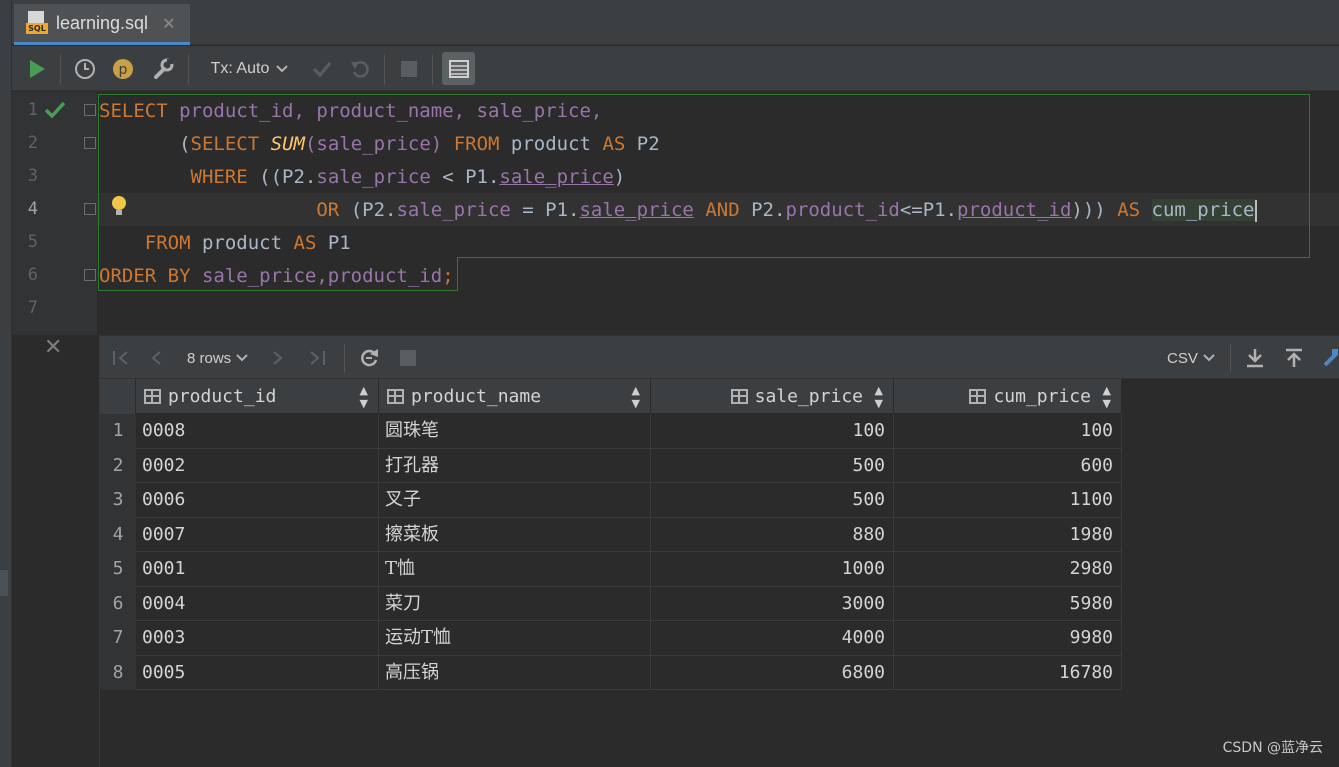 The width and height of the screenshot is (1339, 767). What do you see at coordinates (772, 569) in the screenshot?
I see `cell-sale-price: 1000` at bounding box center [772, 569].